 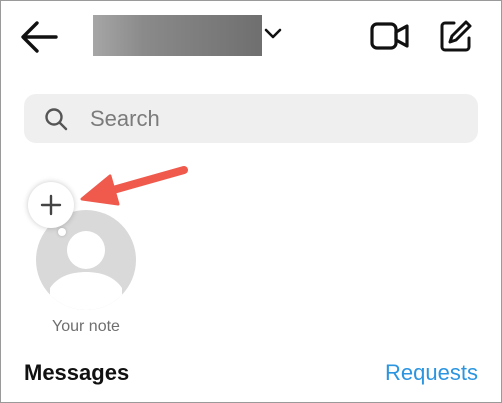 What do you see at coordinates (177, 35) in the screenshot?
I see `username-redacted` at bounding box center [177, 35].